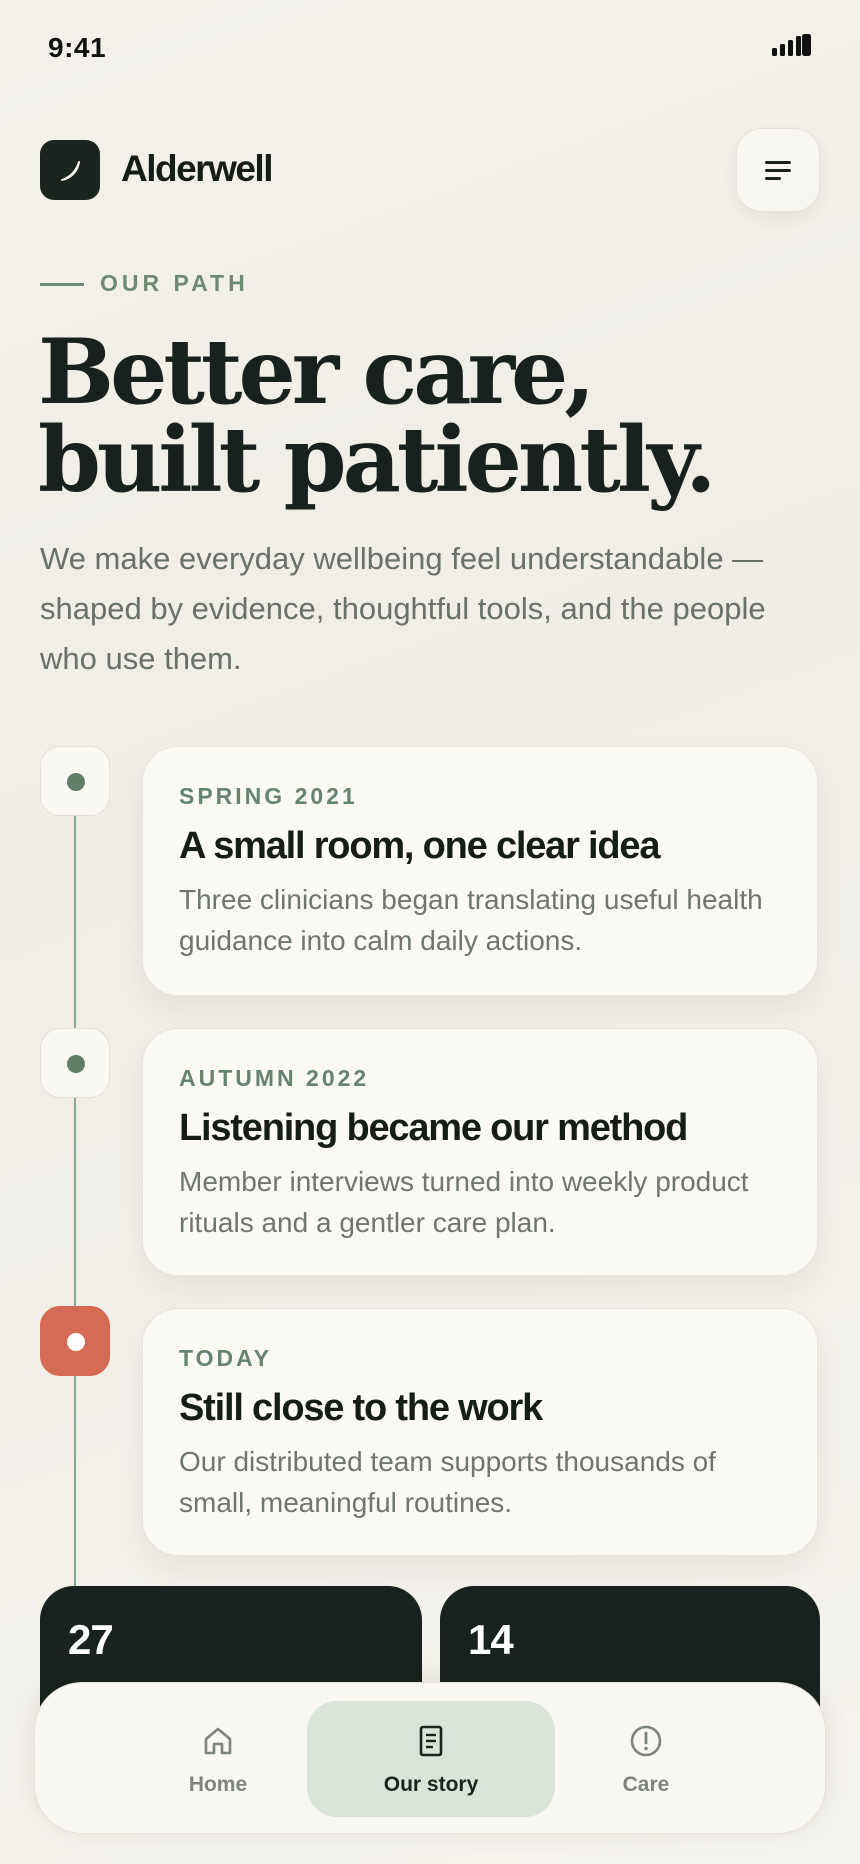 The height and width of the screenshot is (1864, 860). Describe the element at coordinates (377, 460) in the screenshot. I see `hero-title-line-2: built patiently.` at that location.